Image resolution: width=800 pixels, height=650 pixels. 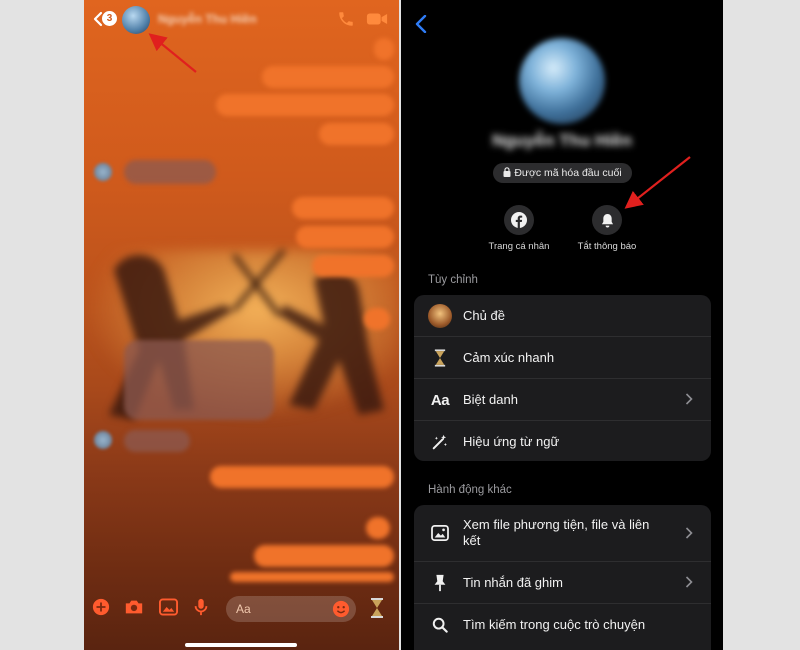 What do you see at coordinates (562, 400) in the screenshot?
I see `menu-item-nicknames: Aa Biệt danh` at bounding box center [562, 400].